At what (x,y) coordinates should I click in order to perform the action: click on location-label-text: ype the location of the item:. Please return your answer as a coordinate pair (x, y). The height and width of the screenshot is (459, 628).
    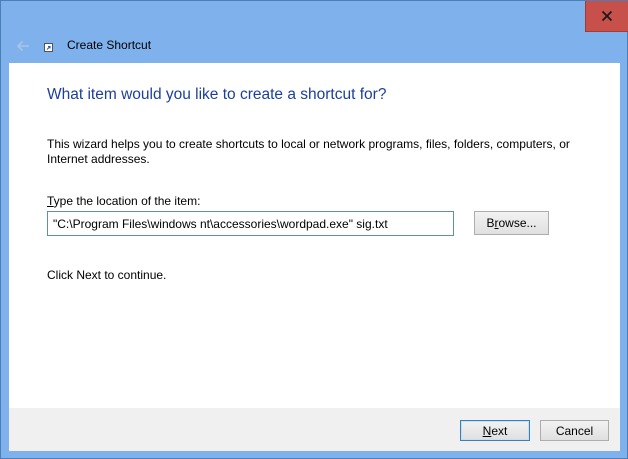
    Looking at the image, I should click on (127, 201).